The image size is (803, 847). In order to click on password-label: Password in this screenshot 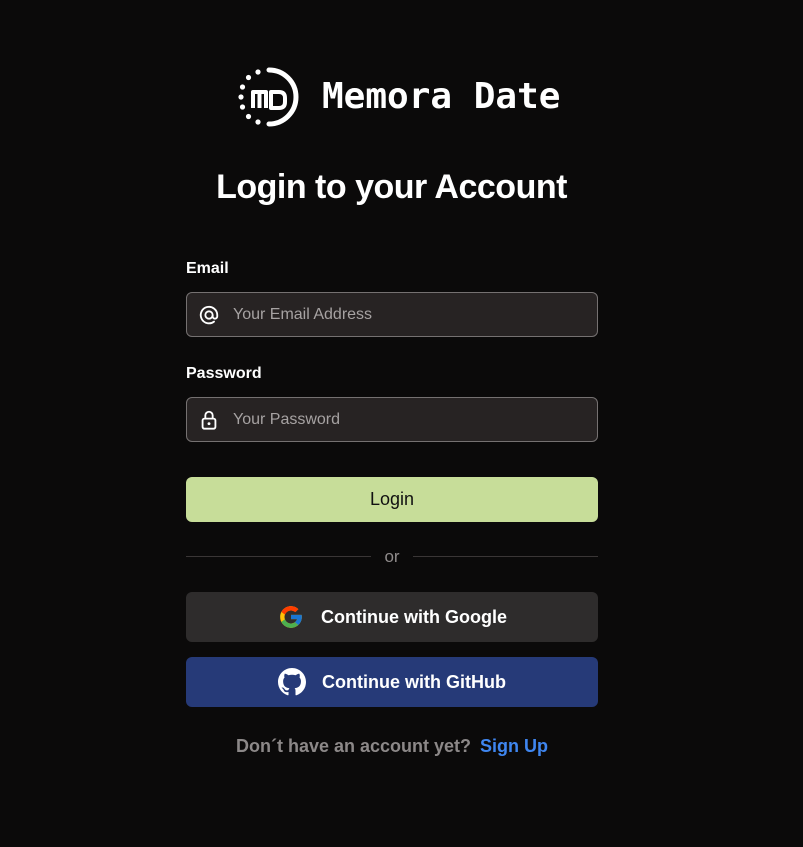, I will do `click(224, 373)`.